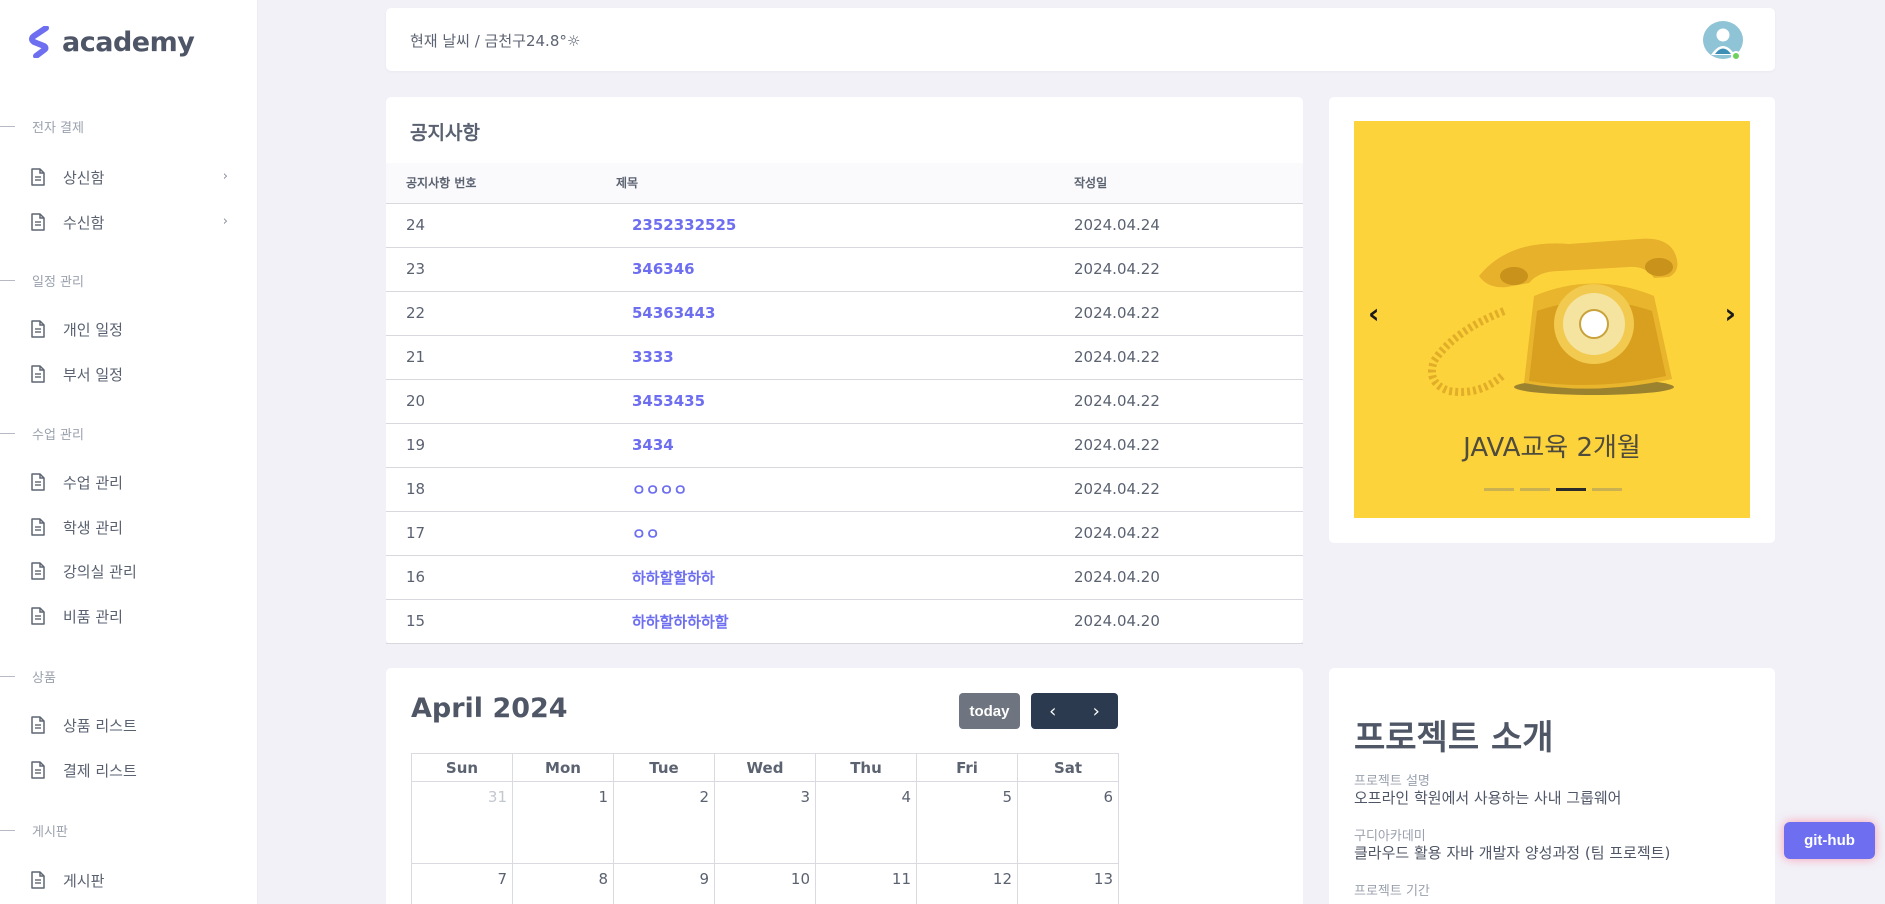 This screenshot has width=1885, height=904. I want to click on calendar-day-cell: 12, so click(967, 883).